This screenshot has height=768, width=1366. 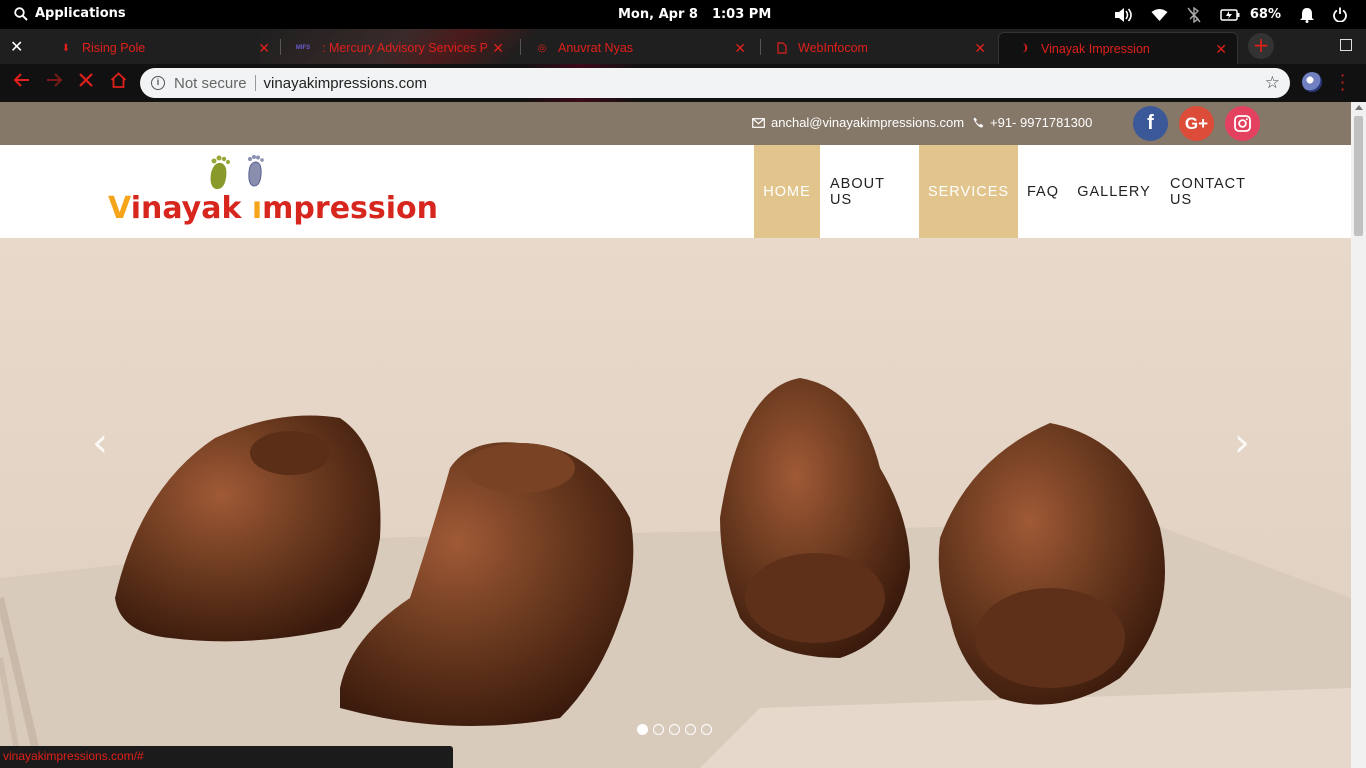 What do you see at coordinates (1025, 48) in the screenshot?
I see `loading-icon: ❩` at bounding box center [1025, 48].